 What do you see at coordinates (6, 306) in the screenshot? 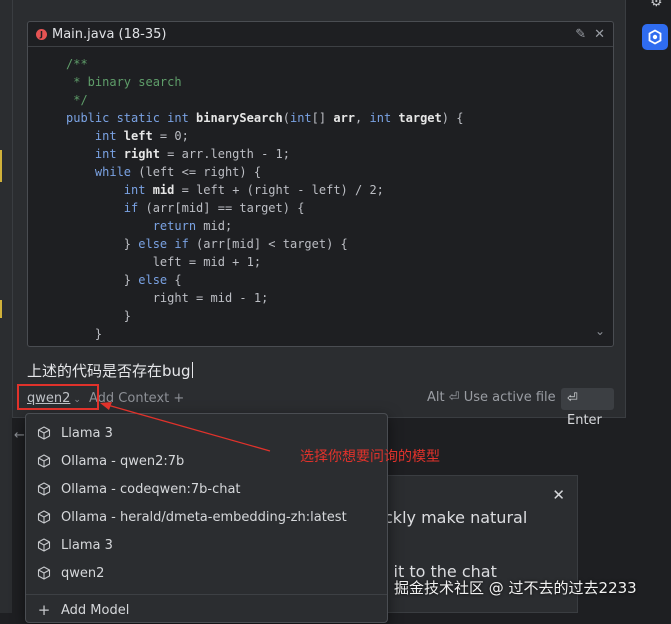
I see `editor-gutter` at bounding box center [6, 306].